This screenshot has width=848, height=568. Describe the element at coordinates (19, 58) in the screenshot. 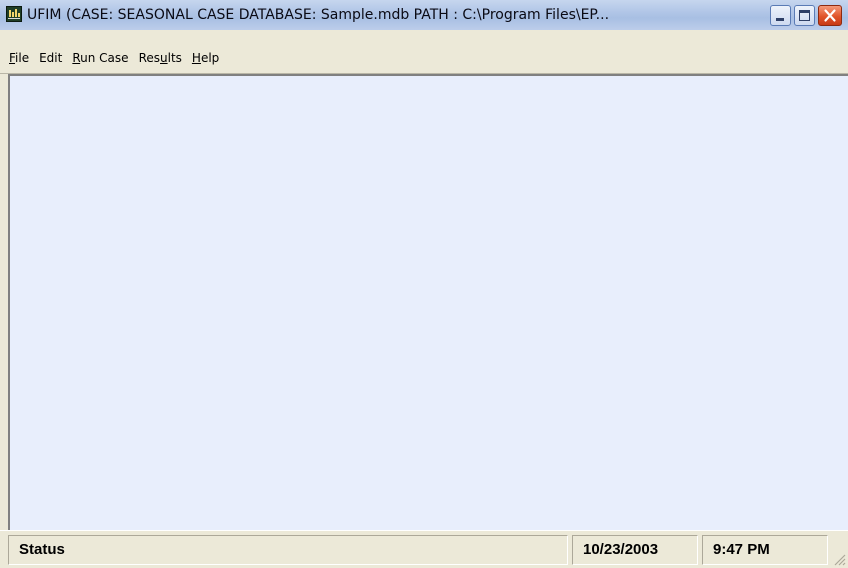

I see `menu-file: File` at that location.